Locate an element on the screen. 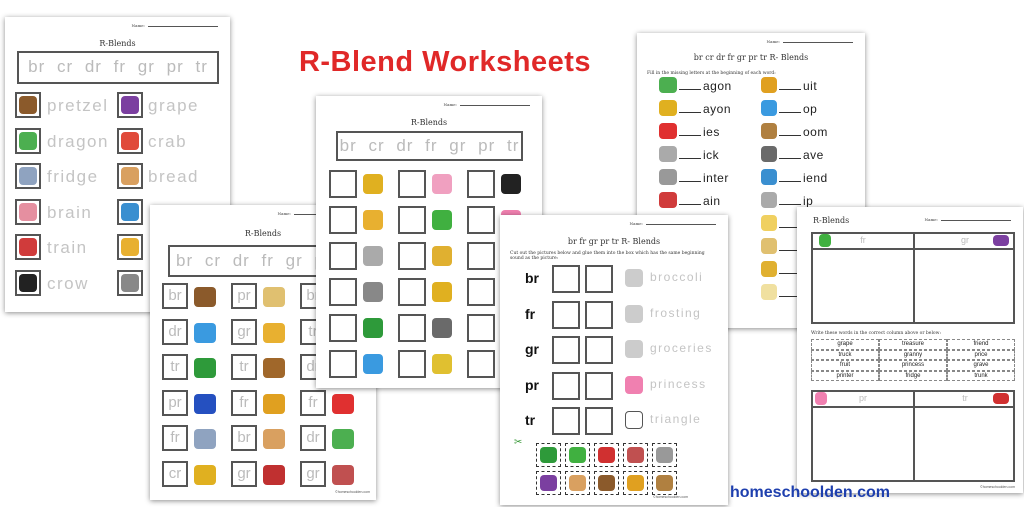  frame-icon is located at coordinates (442, 364).